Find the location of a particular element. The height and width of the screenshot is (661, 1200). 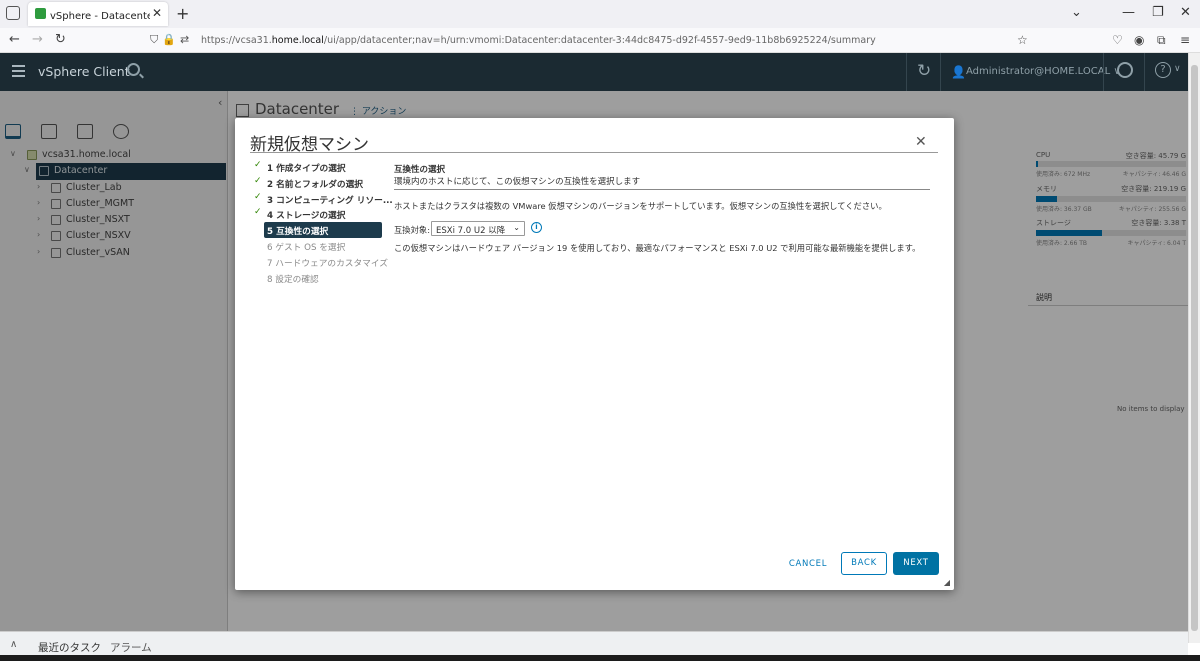

page-scrollbar is located at coordinates (1194, 348).